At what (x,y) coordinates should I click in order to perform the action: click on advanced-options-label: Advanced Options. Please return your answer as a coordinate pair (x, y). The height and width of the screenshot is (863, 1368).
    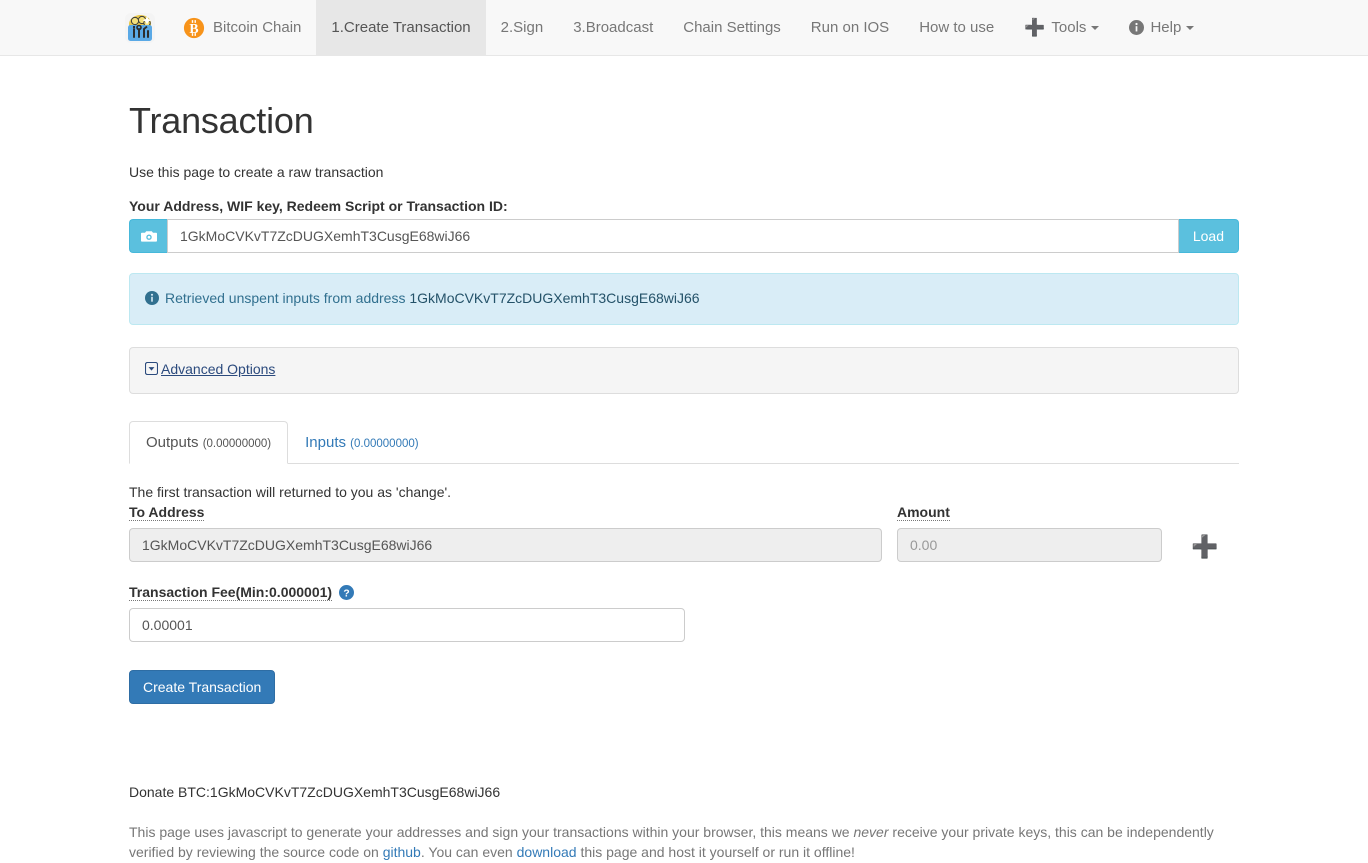
    Looking at the image, I should click on (218, 368).